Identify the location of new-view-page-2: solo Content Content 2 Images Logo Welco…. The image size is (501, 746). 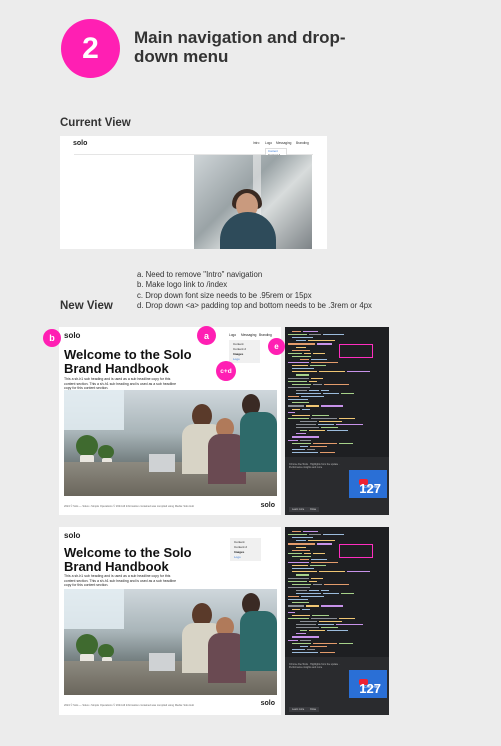
(170, 621).